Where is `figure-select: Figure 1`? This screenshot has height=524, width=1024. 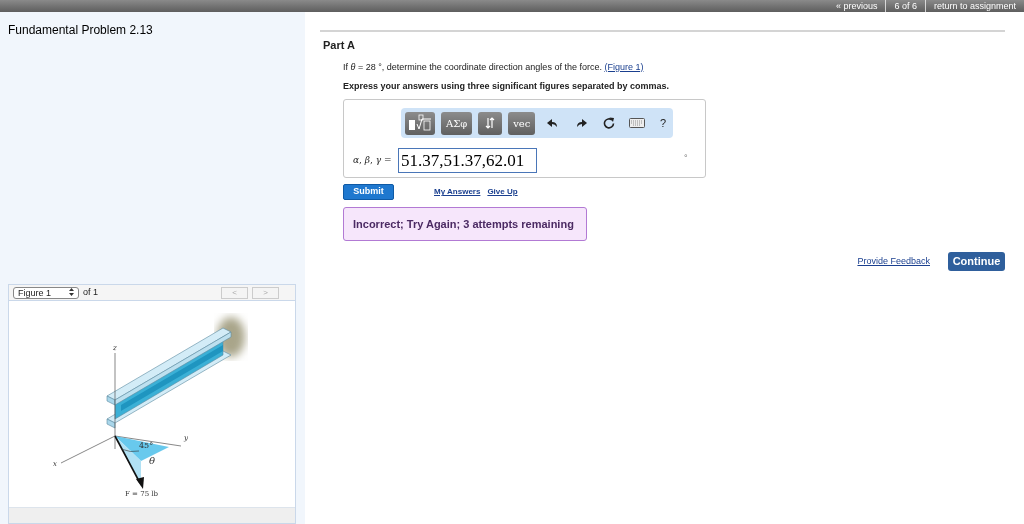
figure-select: Figure 1 is located at coordinates (46, 292).